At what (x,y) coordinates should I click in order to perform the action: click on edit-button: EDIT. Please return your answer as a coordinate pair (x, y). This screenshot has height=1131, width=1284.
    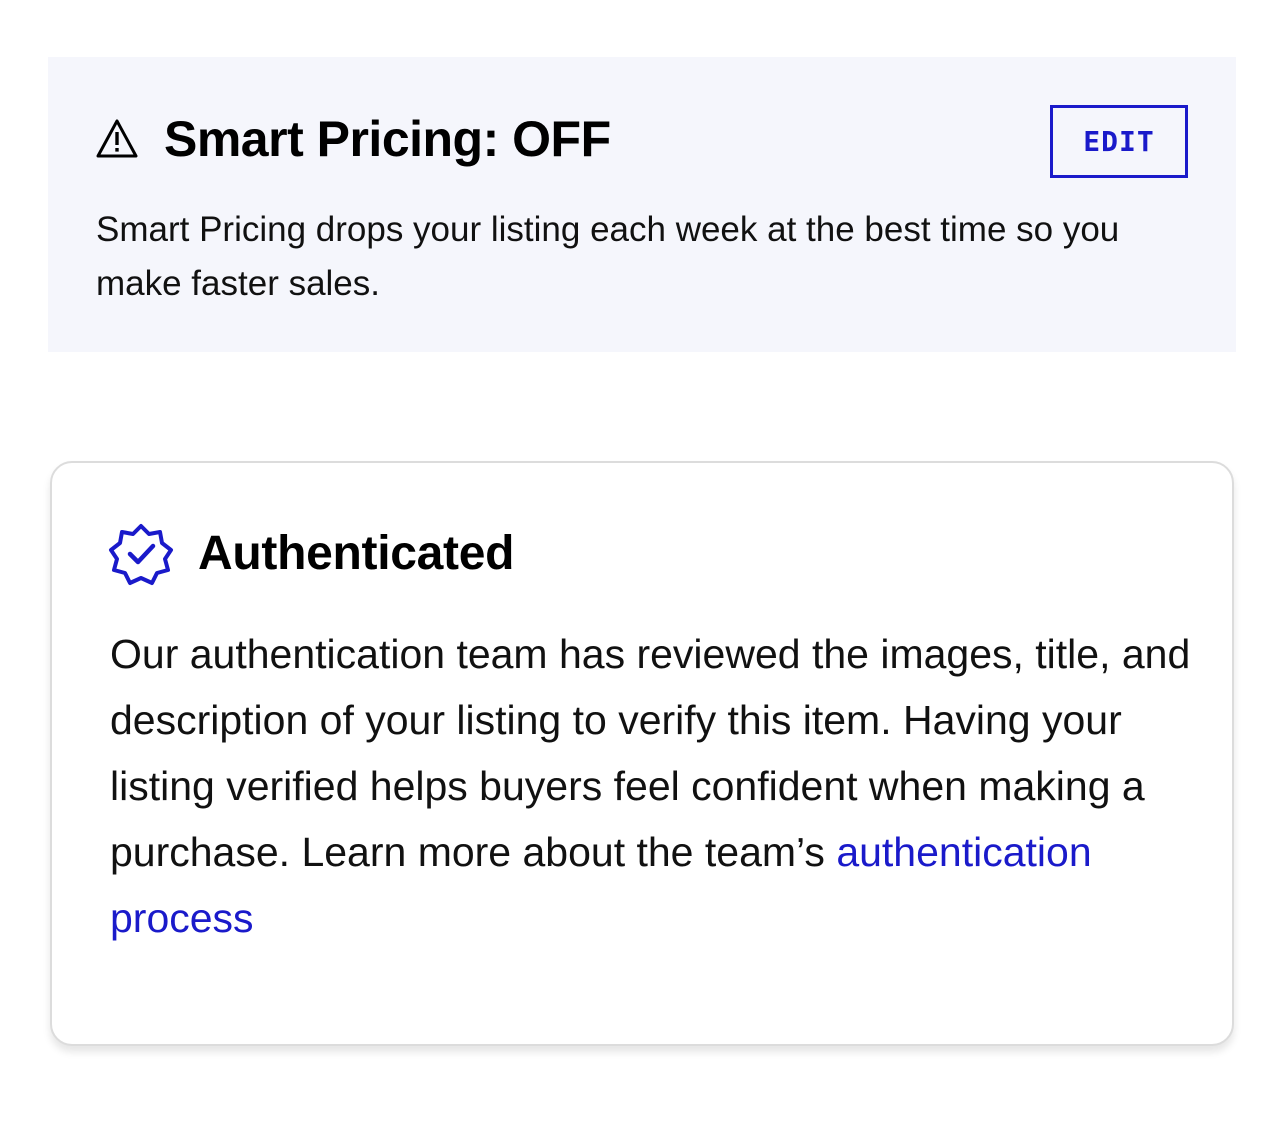
    Looking at the image, I should click on (1119, 141).